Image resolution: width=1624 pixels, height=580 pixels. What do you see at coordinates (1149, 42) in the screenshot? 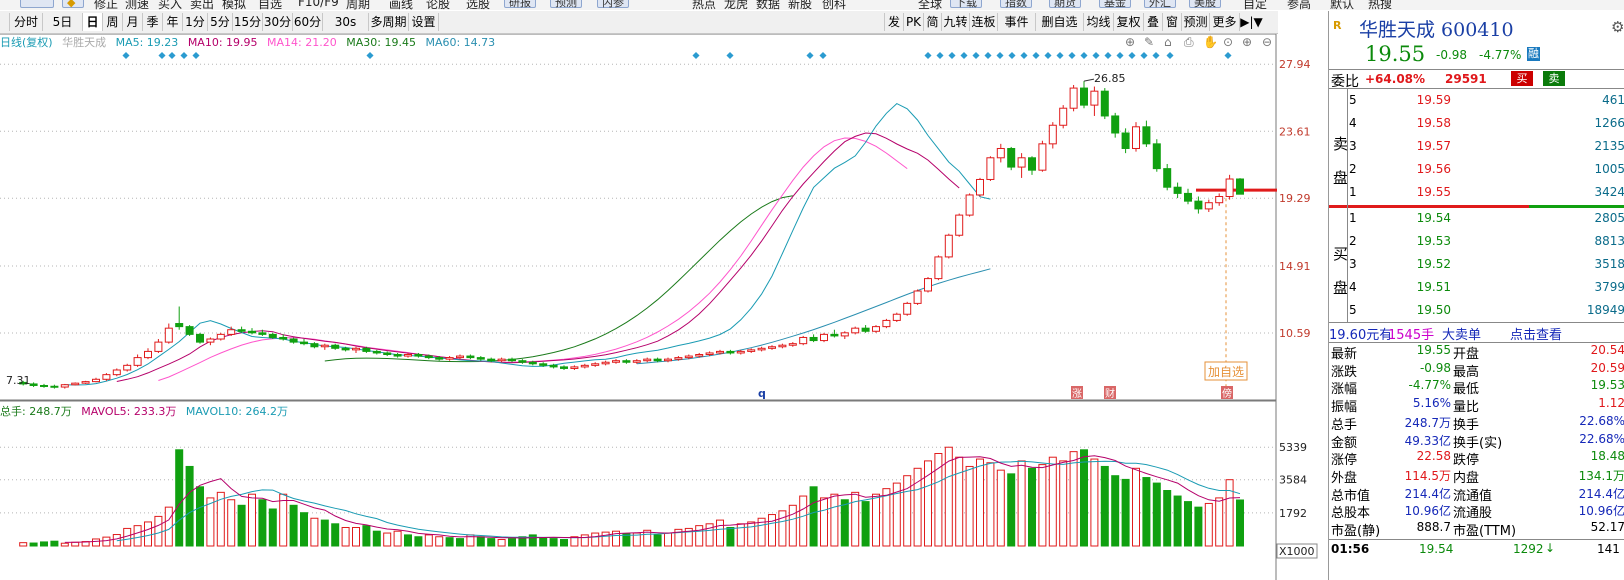
I see `chart-tool-icon: ✎` at bounding box center [1149, 42].